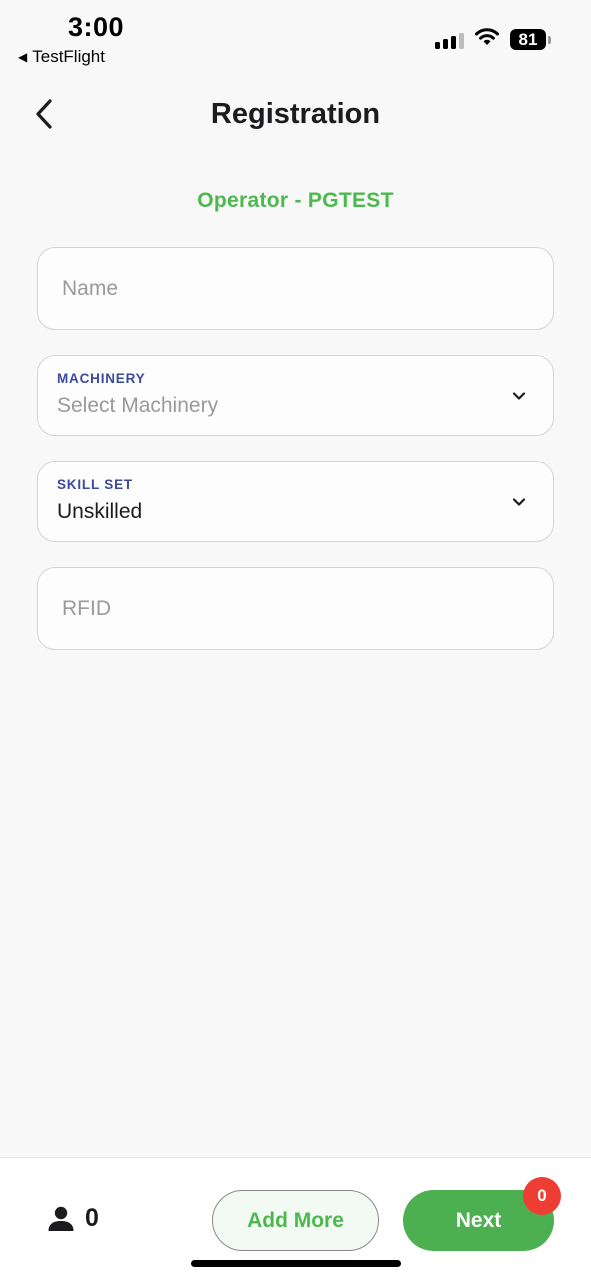  I want to click on next-count-badge: 0, so click(542, 1196).